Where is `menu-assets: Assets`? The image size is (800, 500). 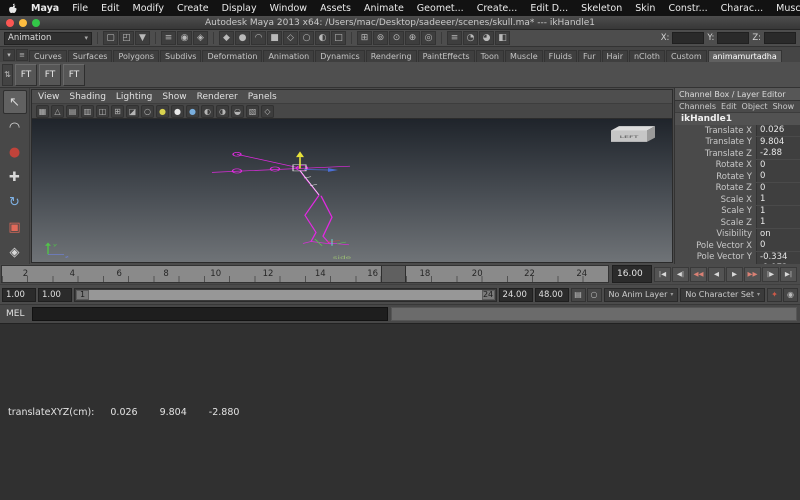 menu-assets: Assets is located at coordinates (335, 8).